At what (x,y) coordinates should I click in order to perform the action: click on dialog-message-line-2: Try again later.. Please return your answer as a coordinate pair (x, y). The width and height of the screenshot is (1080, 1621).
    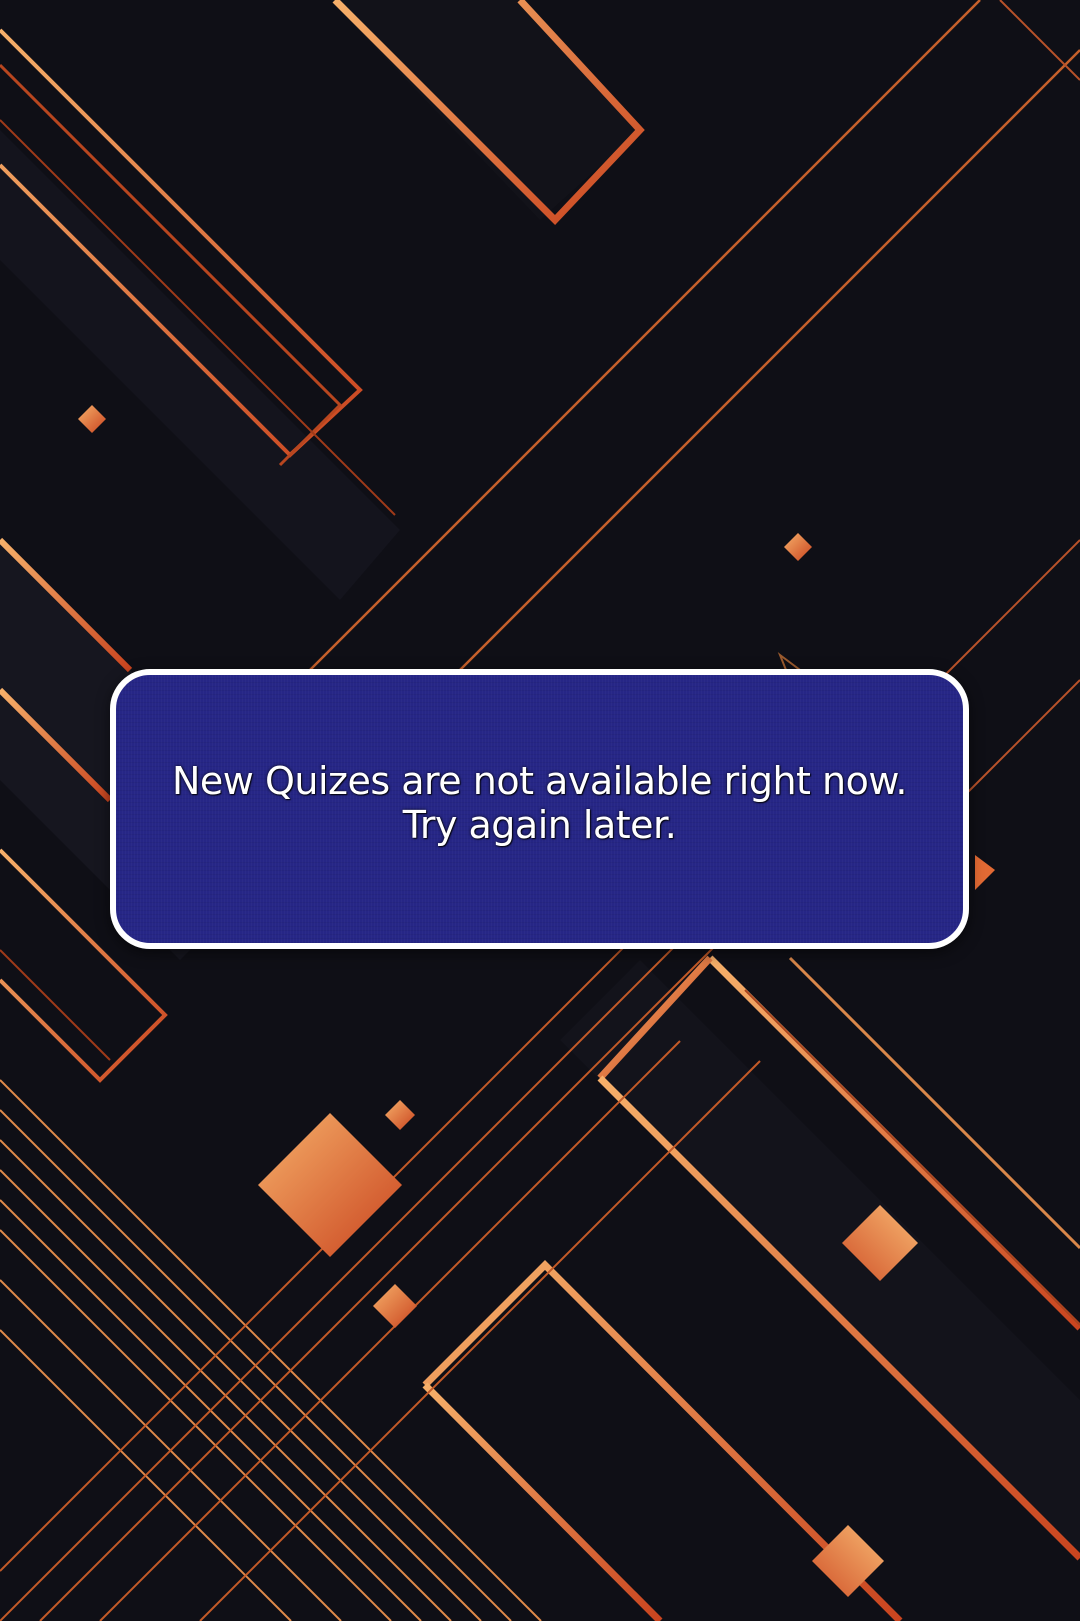
    Looking at the image, I should click on (539, 825).